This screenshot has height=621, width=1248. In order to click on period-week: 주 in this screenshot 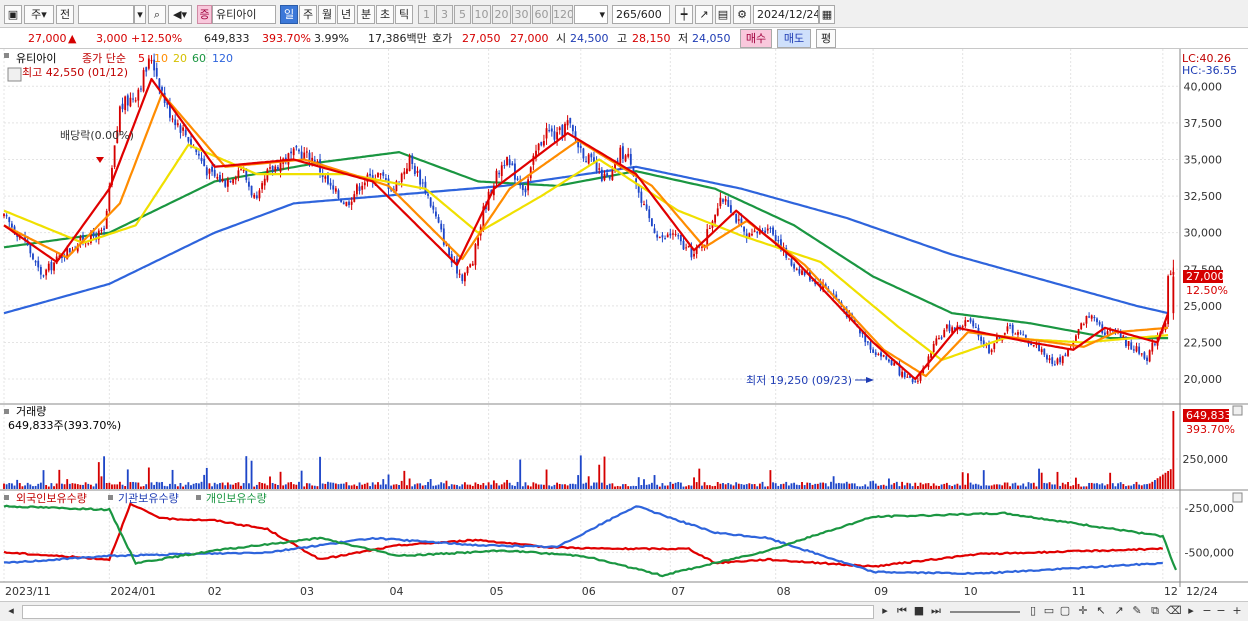, I will do `click(308, 14)`.